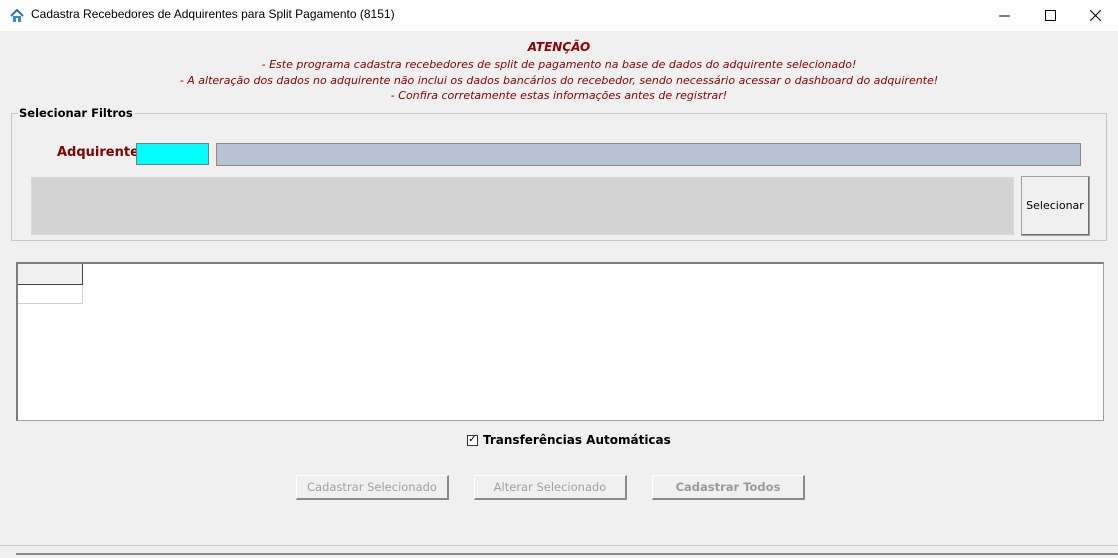 The image size is (1118, 558). What do you see at coordinates (577, 440) in the screenshot?
I see `auto-transfer-label: Transferências Automáticas` at bounding box center [577, 440].